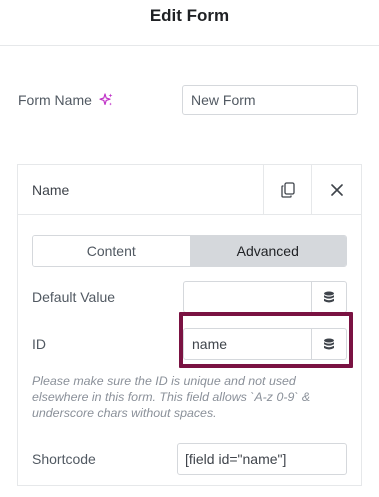 Image resolution: width=379 pixels, height=497 pixels. I want to click on default-value-input, so click(247, 297).